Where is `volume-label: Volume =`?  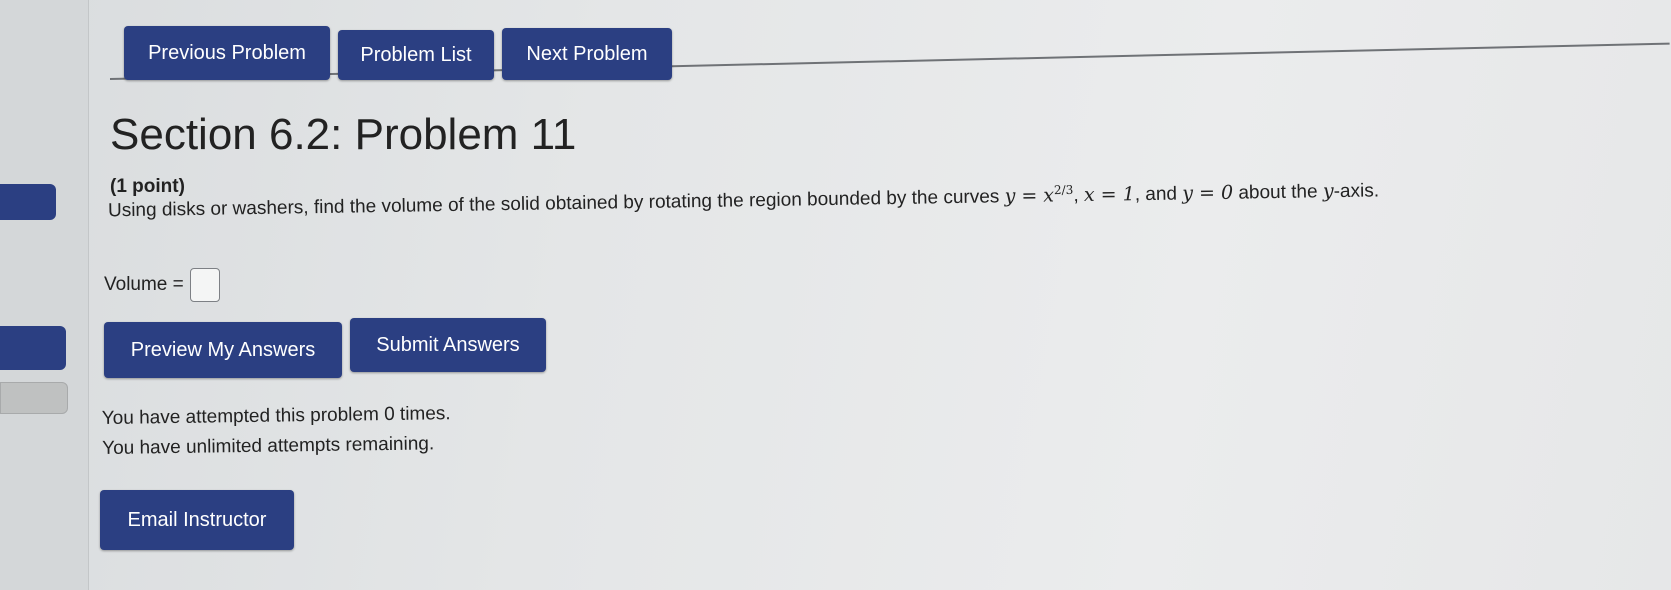
volume-label: Volume = is located at coordinates (144, 284).